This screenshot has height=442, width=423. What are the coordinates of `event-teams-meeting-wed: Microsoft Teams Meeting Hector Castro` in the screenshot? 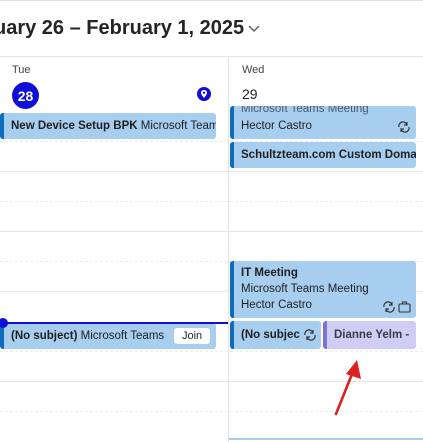 It's located at (323, 122).